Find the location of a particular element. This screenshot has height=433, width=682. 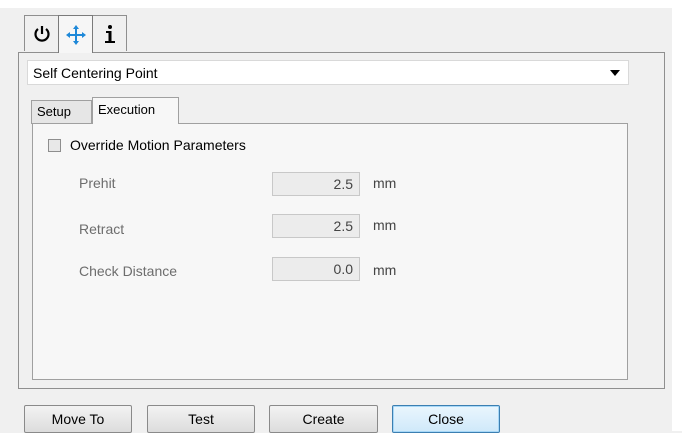

check-distance-unit: mm is located at coordinates (385, 270).